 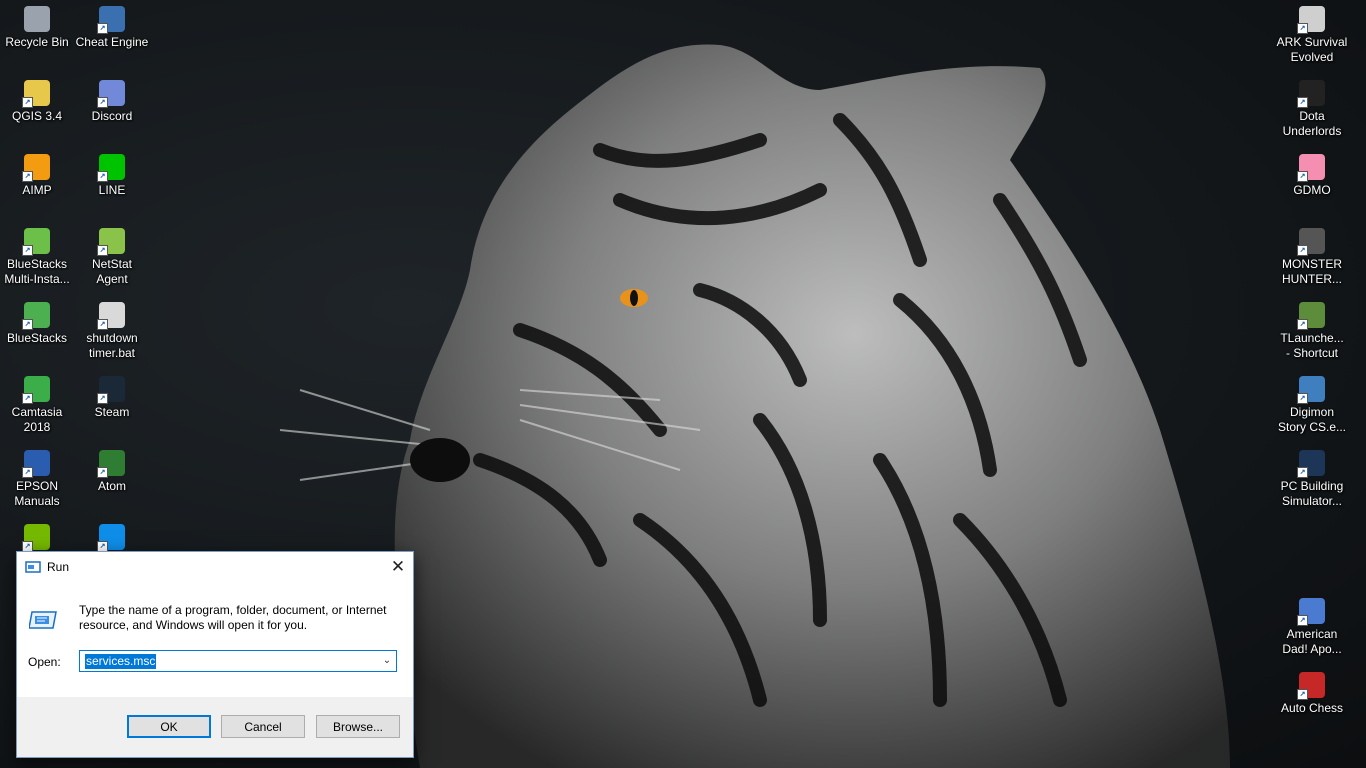 What do you see at coordinates (37, 19) in the screenshot?
I see `recycle-bin-icon` at bounding box center [37, 19].